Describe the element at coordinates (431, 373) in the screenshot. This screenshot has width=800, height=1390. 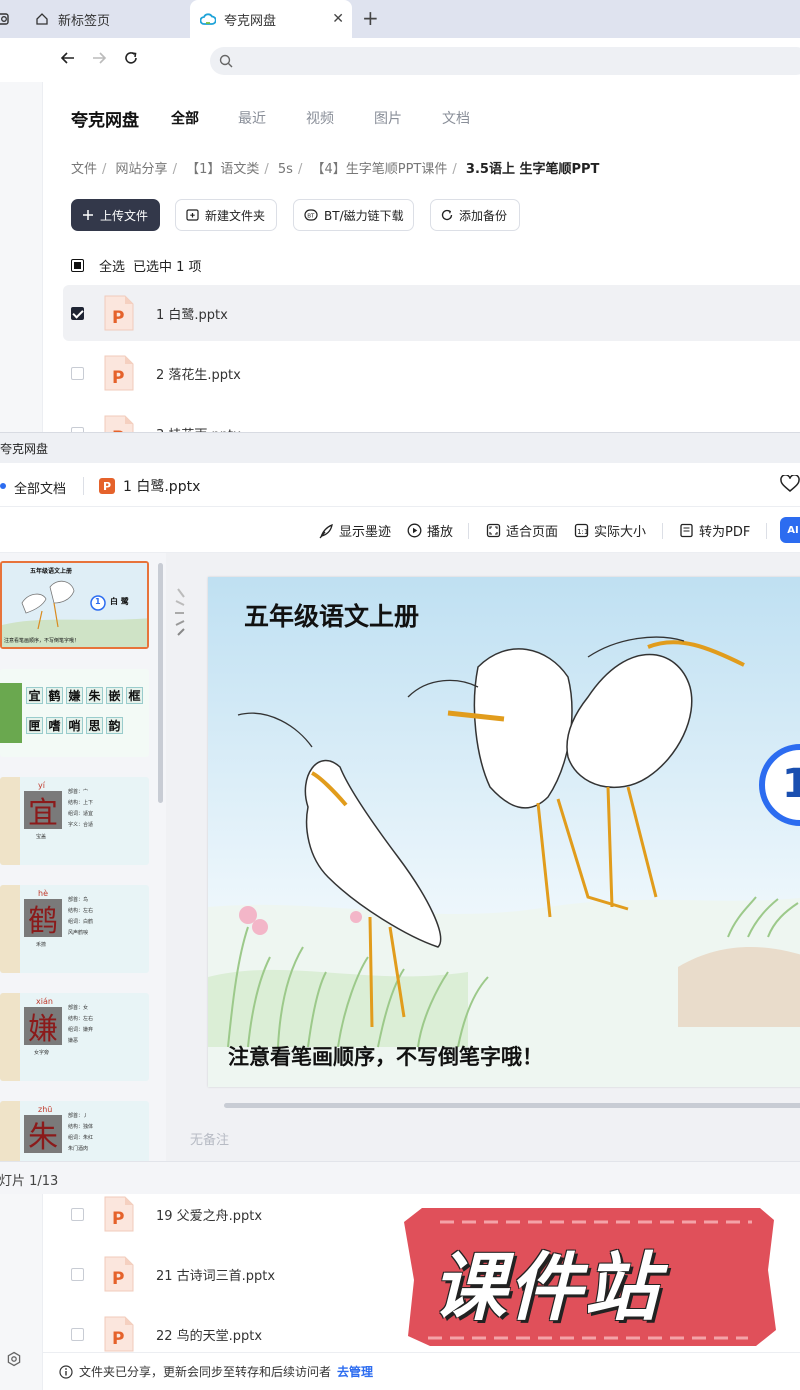
I see `file-row: P 2 落花生.pptx` at that location.